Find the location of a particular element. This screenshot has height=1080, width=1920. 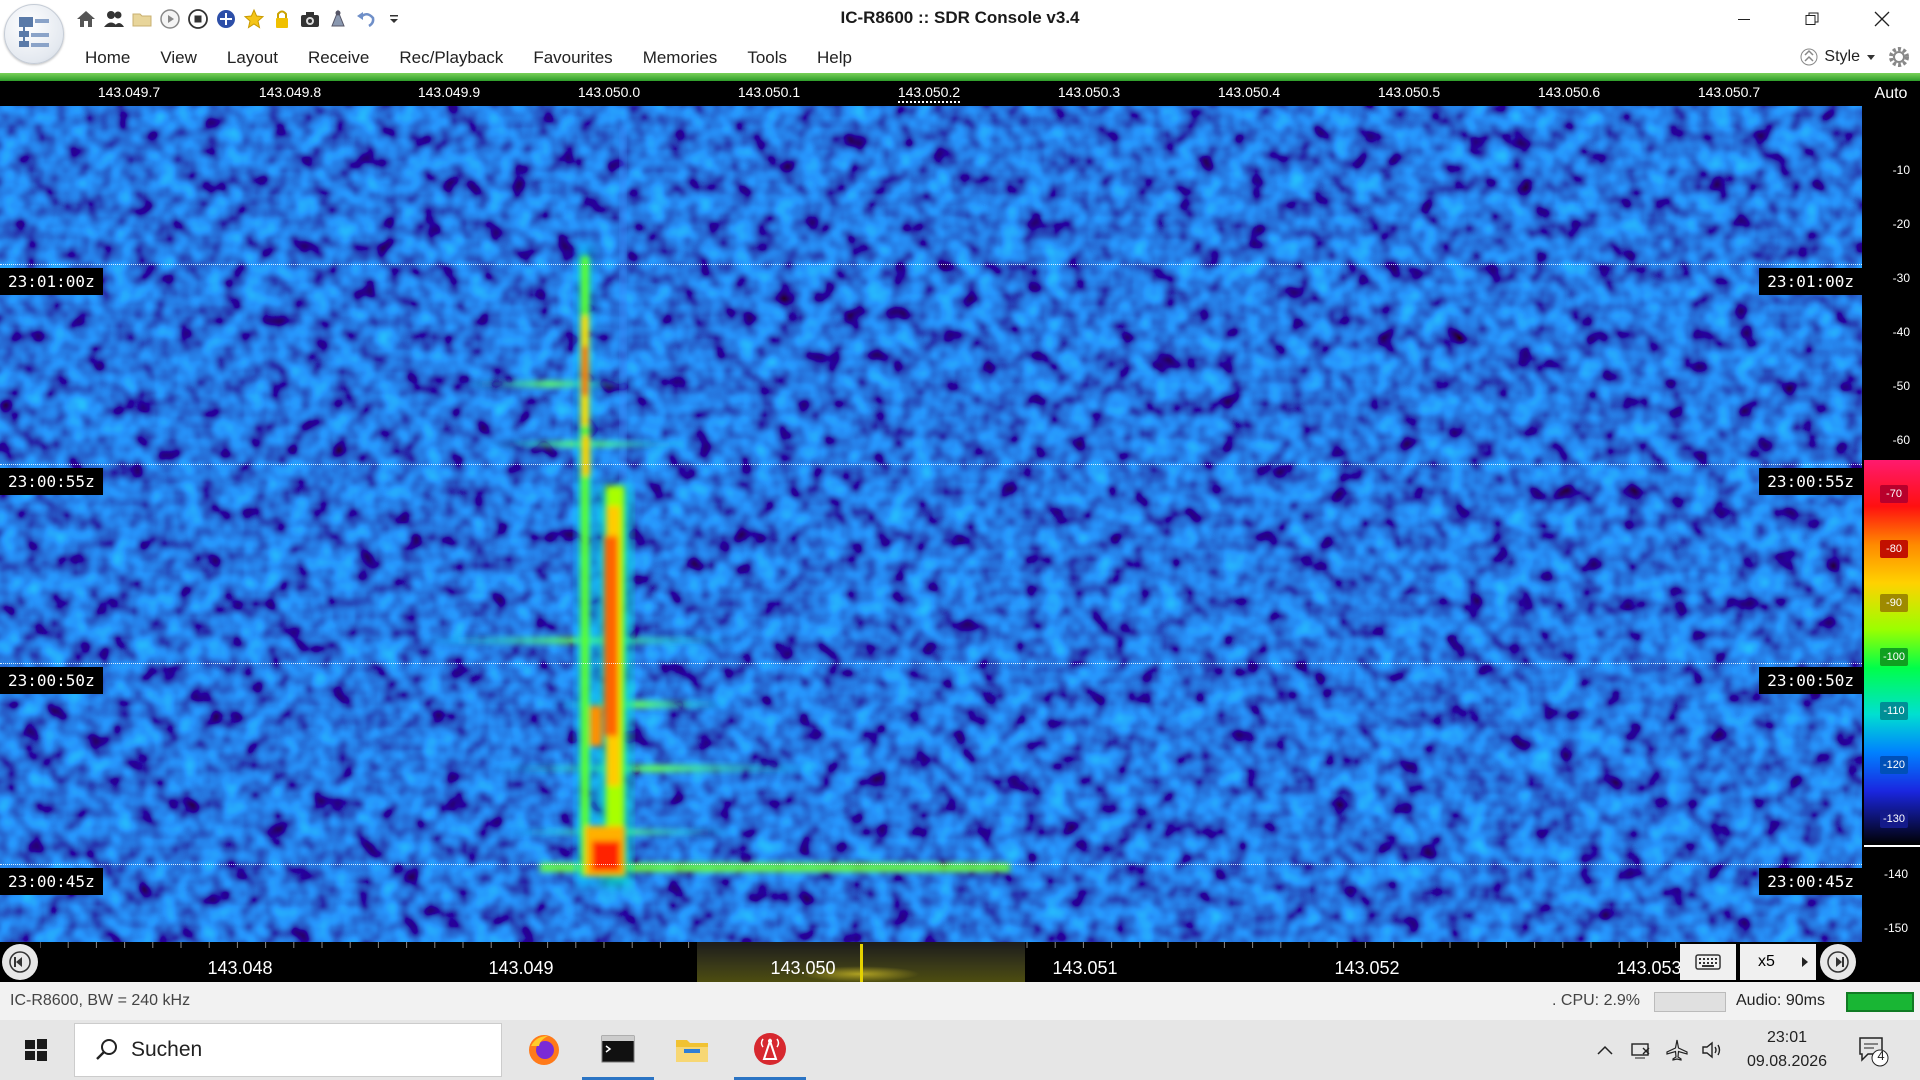

freq-label: 143.049 is located at coordinates (521, 968).